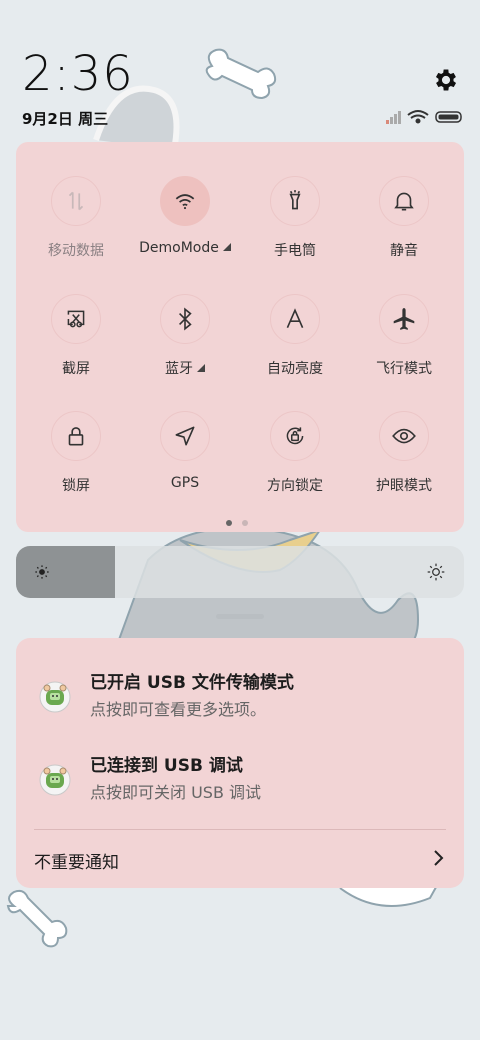 This screenshot has height=1040, width=480. I want to click on location-icon, so click(185, 436).